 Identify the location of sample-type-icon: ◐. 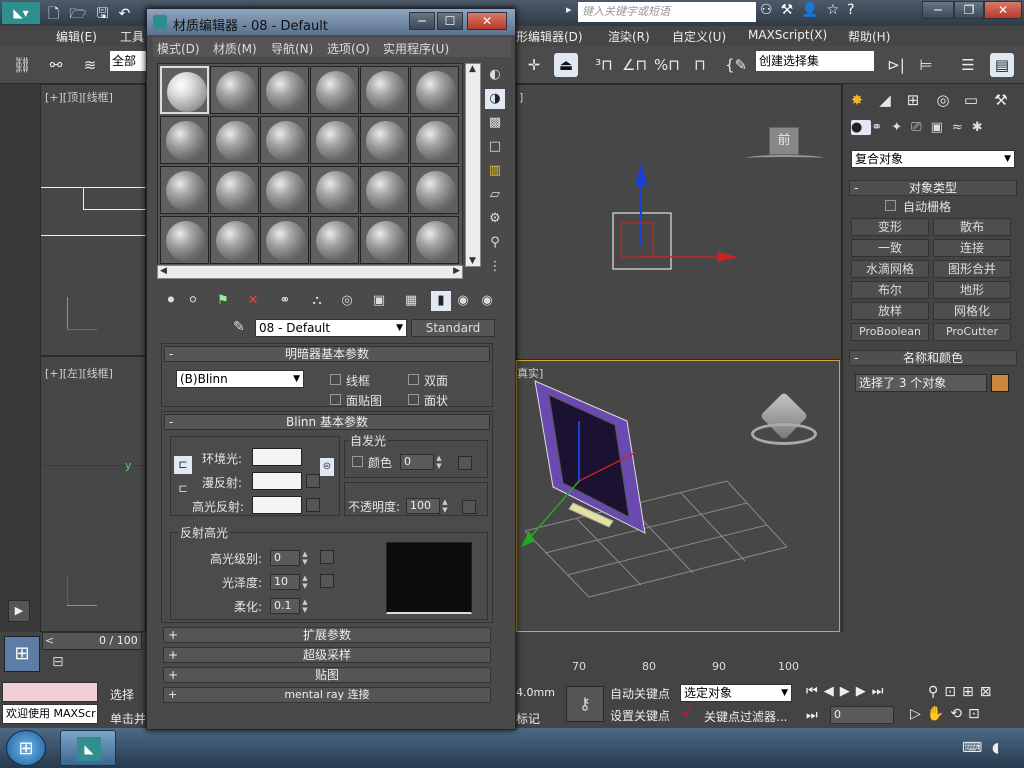
(495, 75).